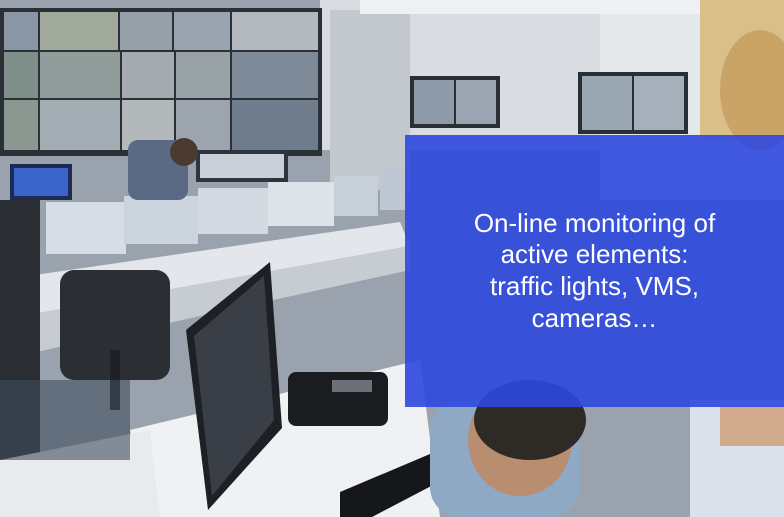  What do you see at coordinates (594, 222) in the screenshot?
I see `caption-line-1: On-line monitoring of` at bounding box center [594, 222].